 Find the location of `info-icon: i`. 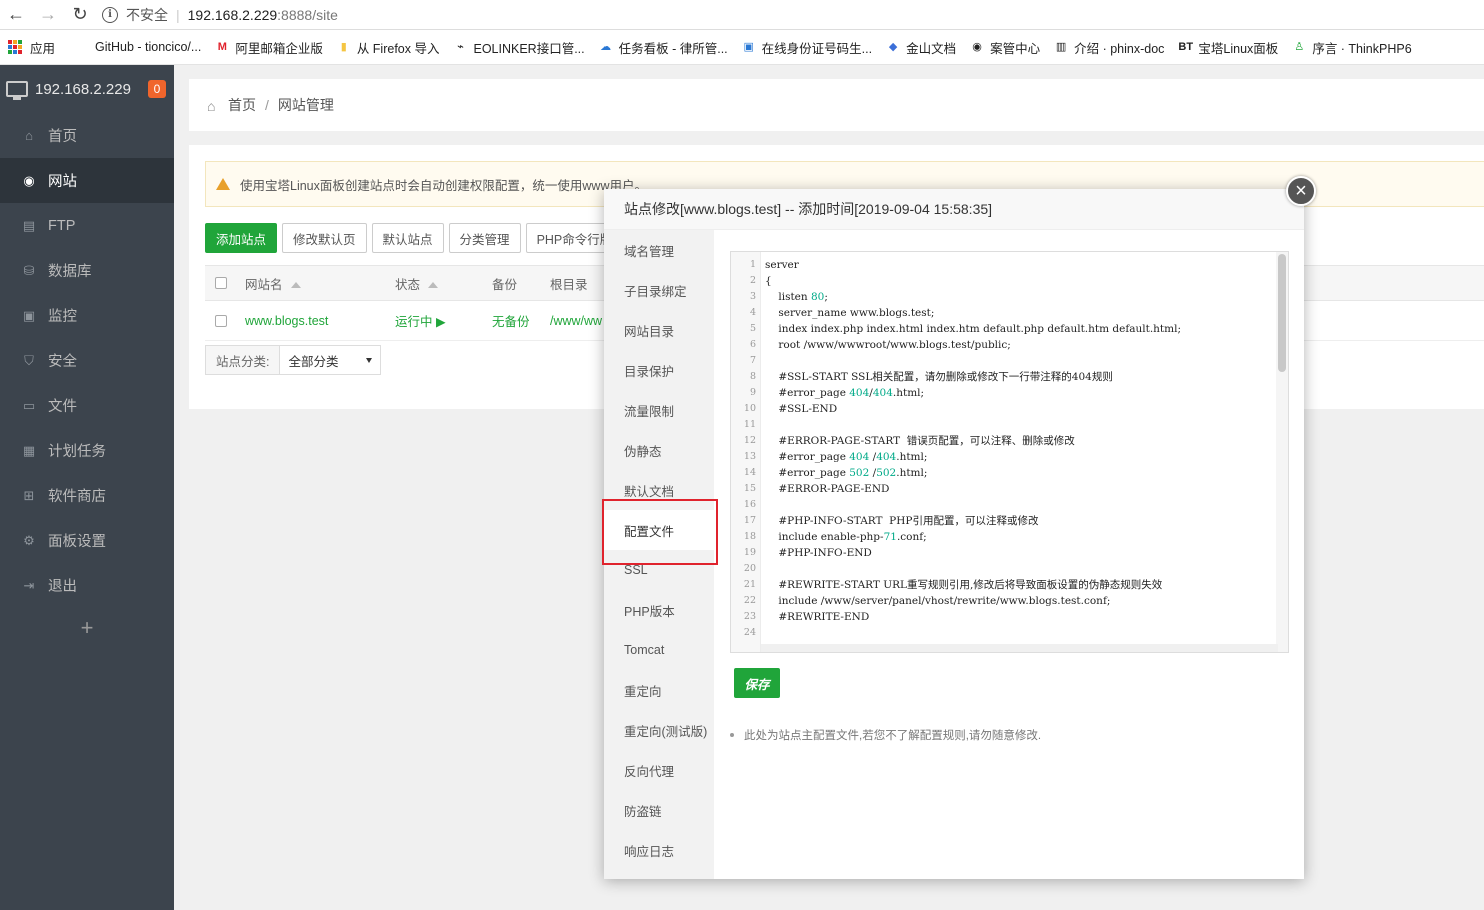

info-icon: i is located at coordinates (110, 14).